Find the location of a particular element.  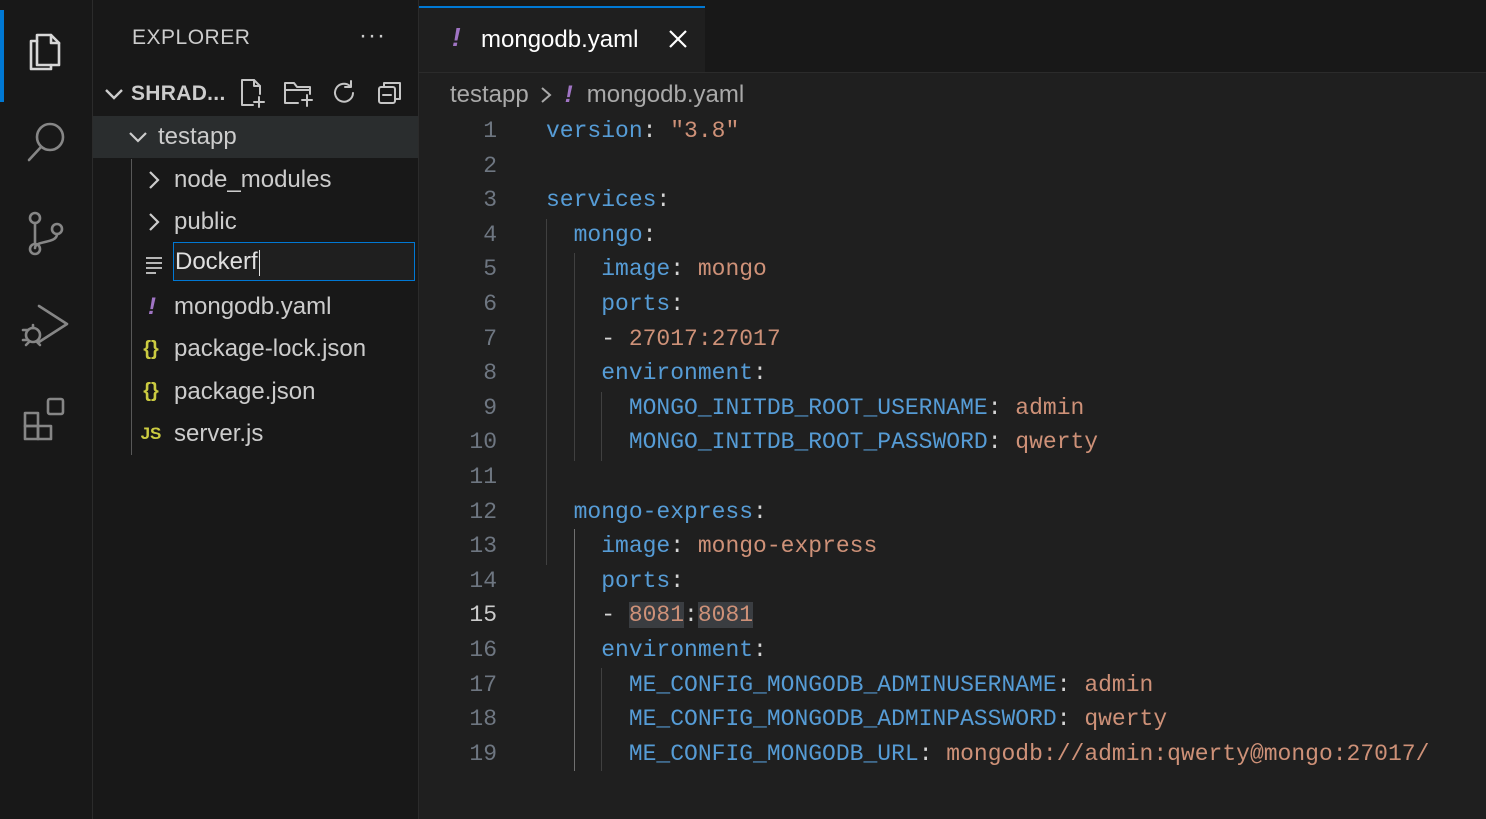

code-line: 5 image: mongo is located at coordinates (952, 269).